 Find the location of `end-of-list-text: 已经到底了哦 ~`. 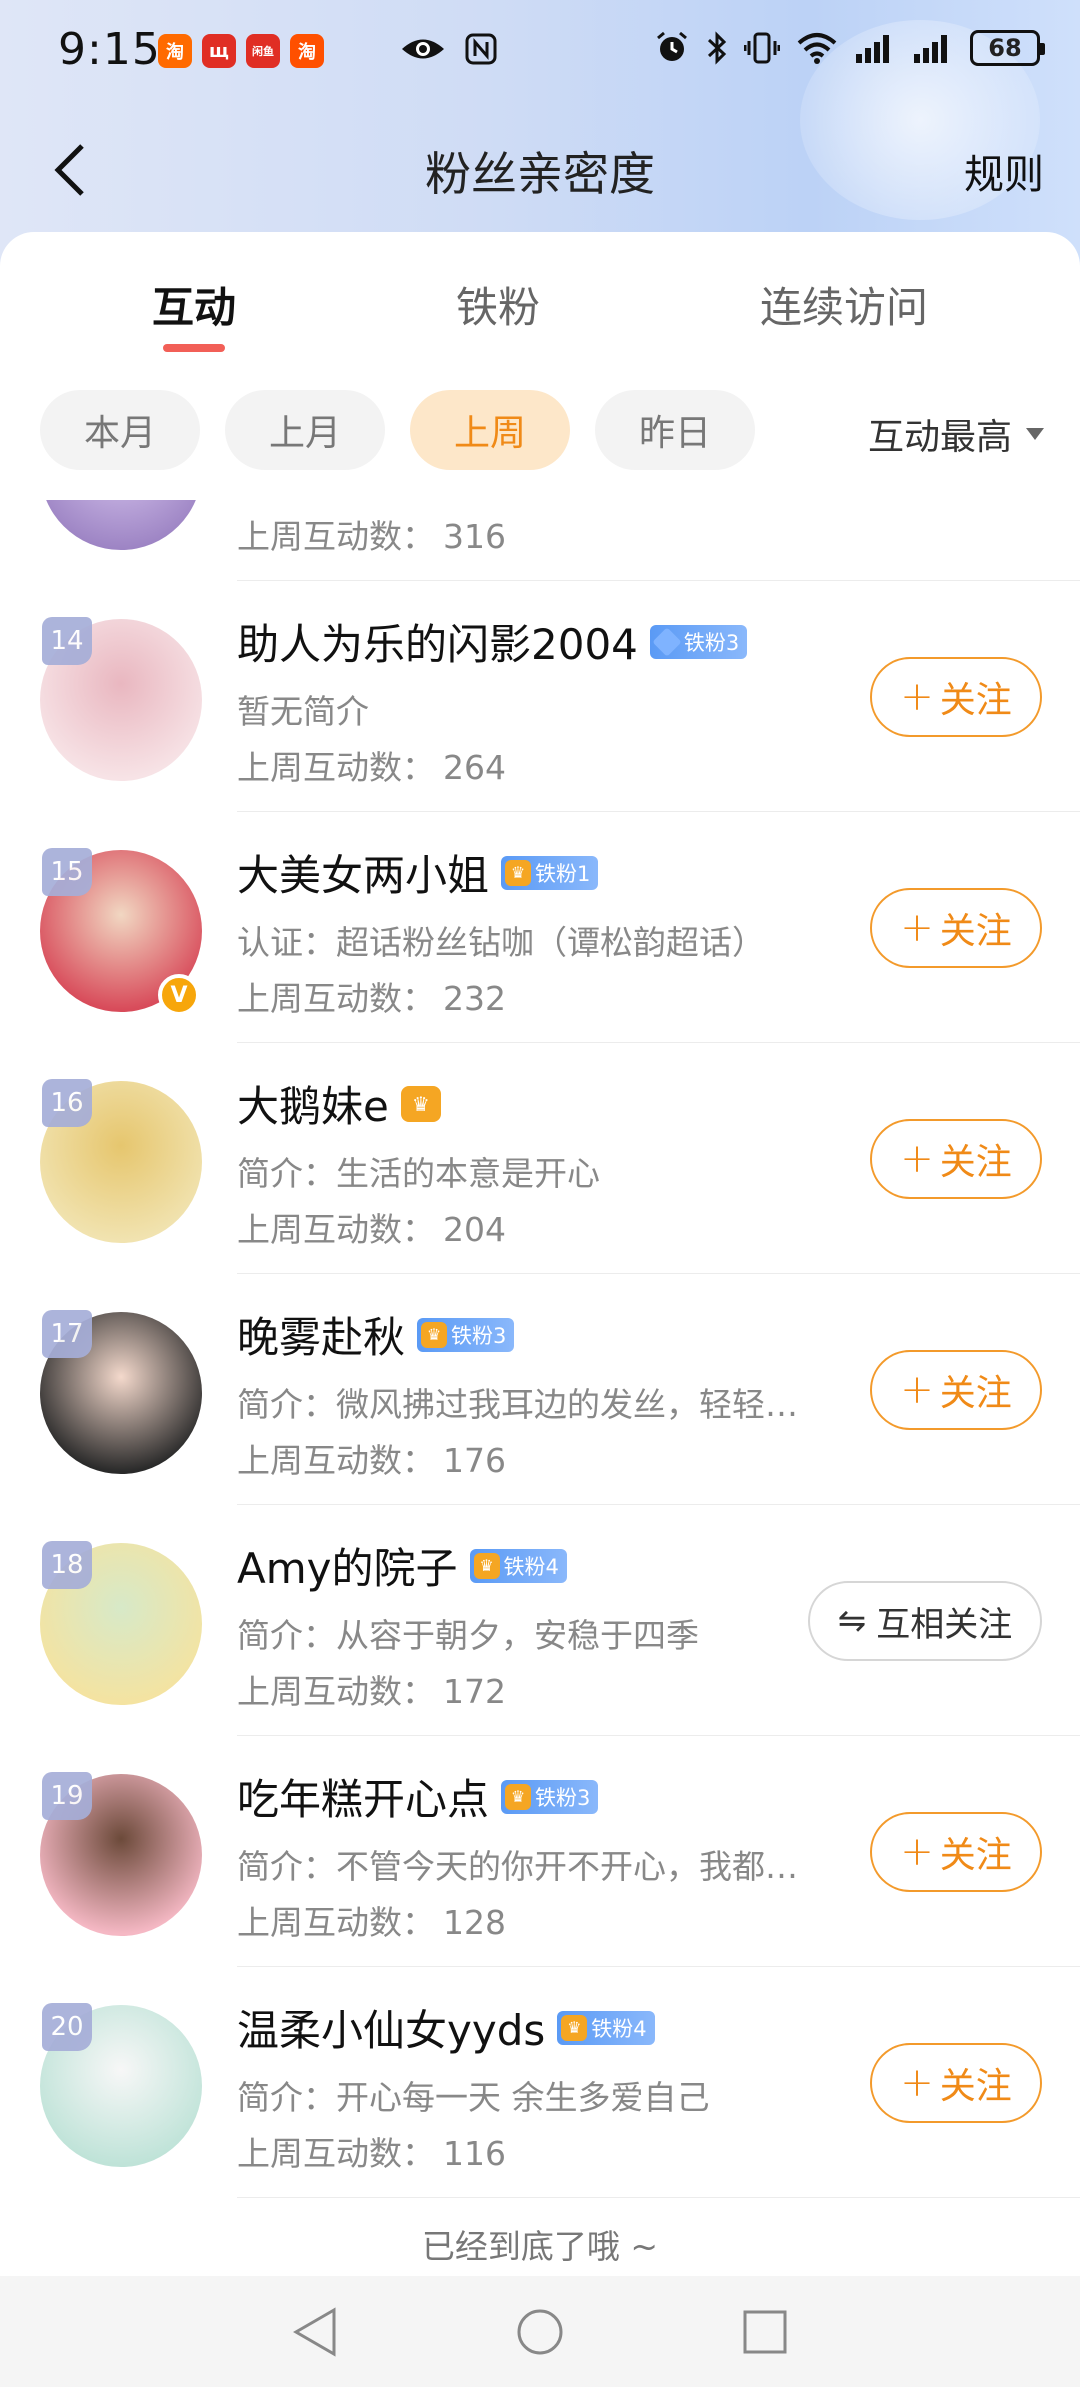

end-of-list-text: 已经到底了哦 ~ is located at coordinates (540, 2246).